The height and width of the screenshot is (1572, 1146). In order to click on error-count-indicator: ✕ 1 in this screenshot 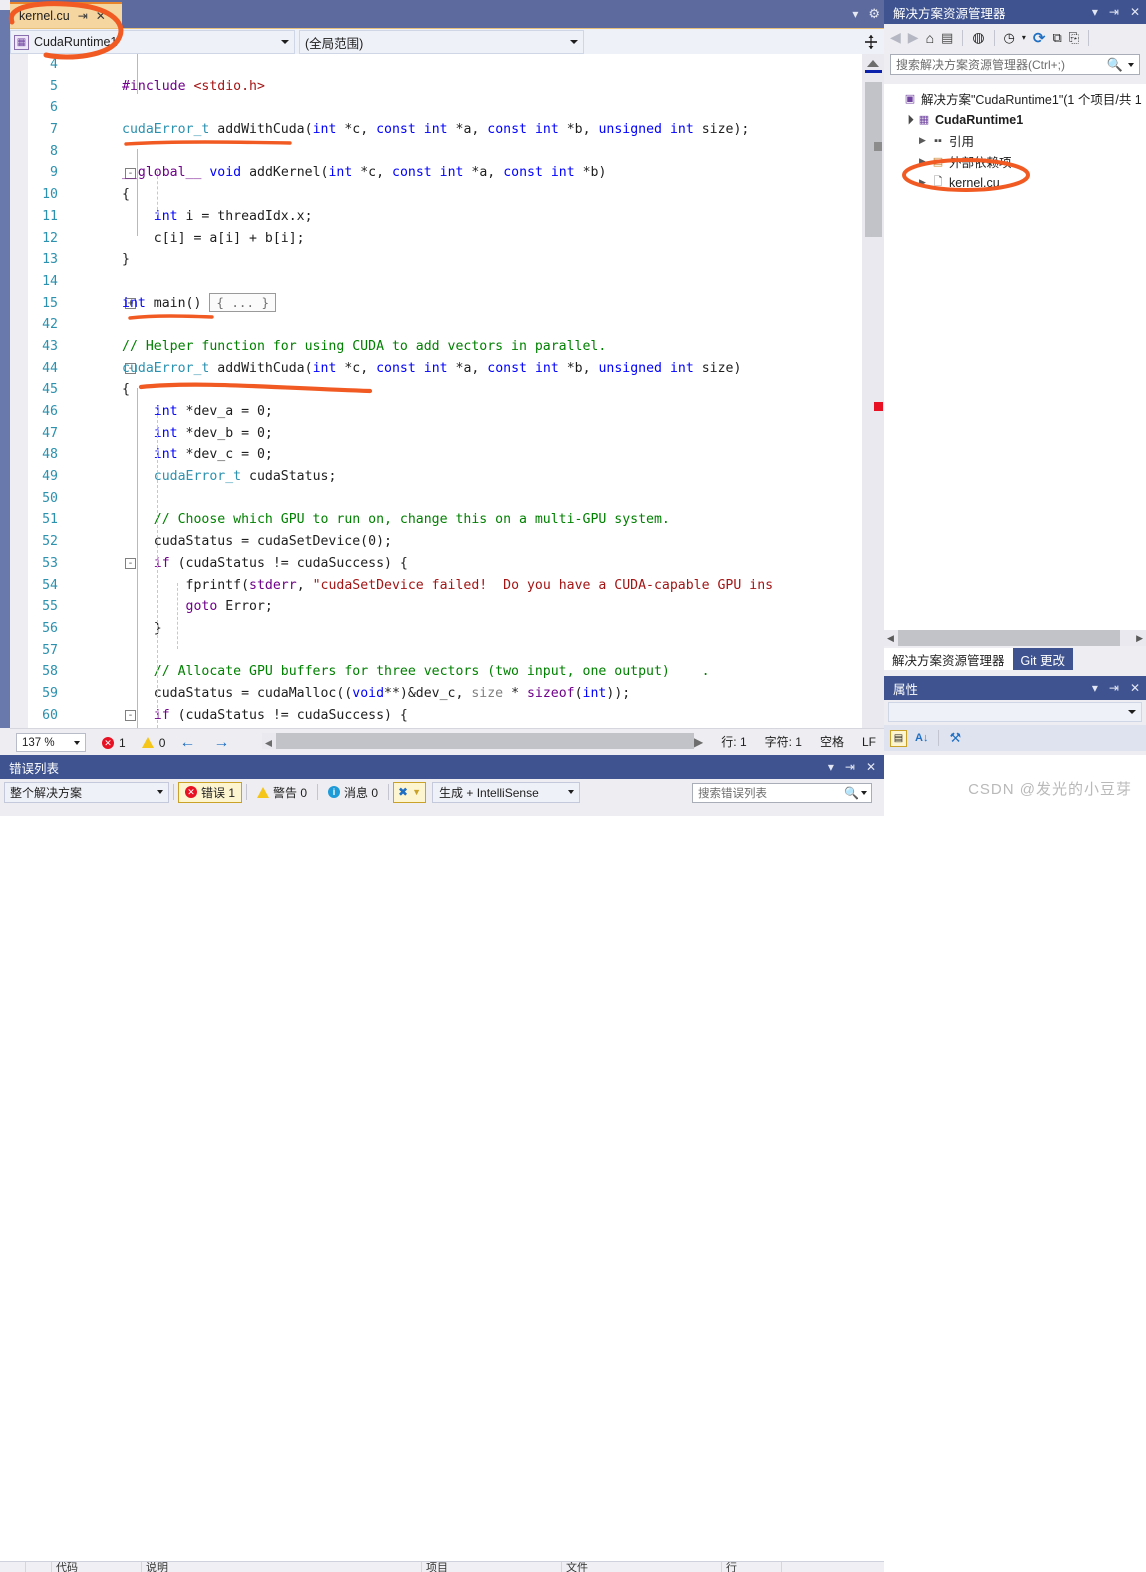, I will do `click(114, 743)`.